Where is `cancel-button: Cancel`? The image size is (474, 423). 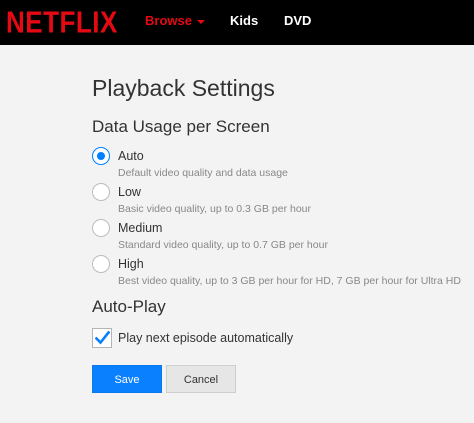
cancel-button: Cancel is located at coordinates (201, 379).